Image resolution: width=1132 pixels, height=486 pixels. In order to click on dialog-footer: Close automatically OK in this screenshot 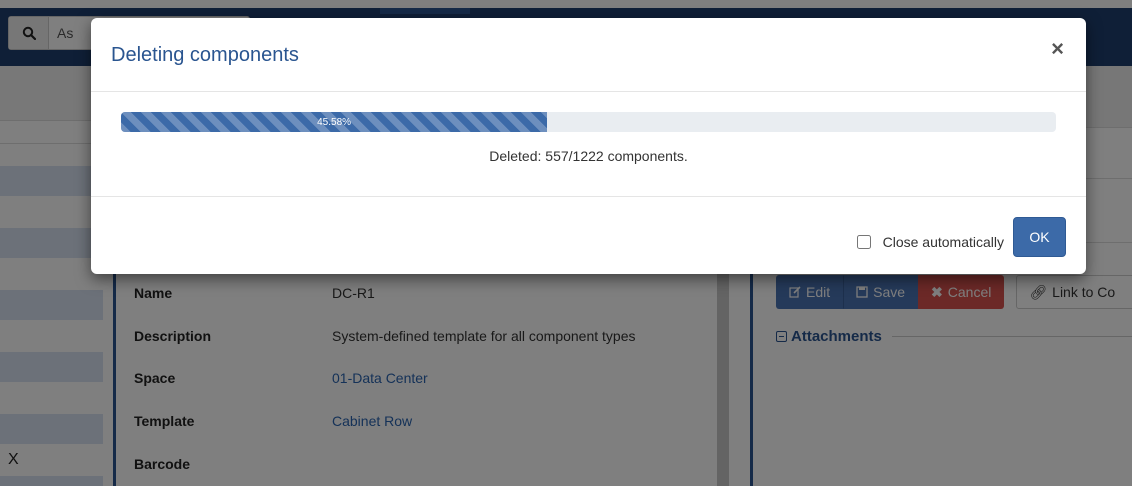, I will do `click(588, 235)`.